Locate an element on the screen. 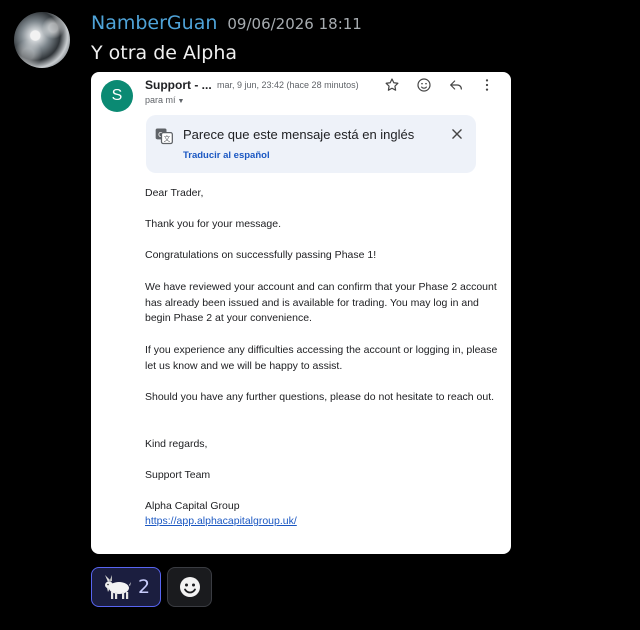  emoji-icon is located at coordinates (424, 85).